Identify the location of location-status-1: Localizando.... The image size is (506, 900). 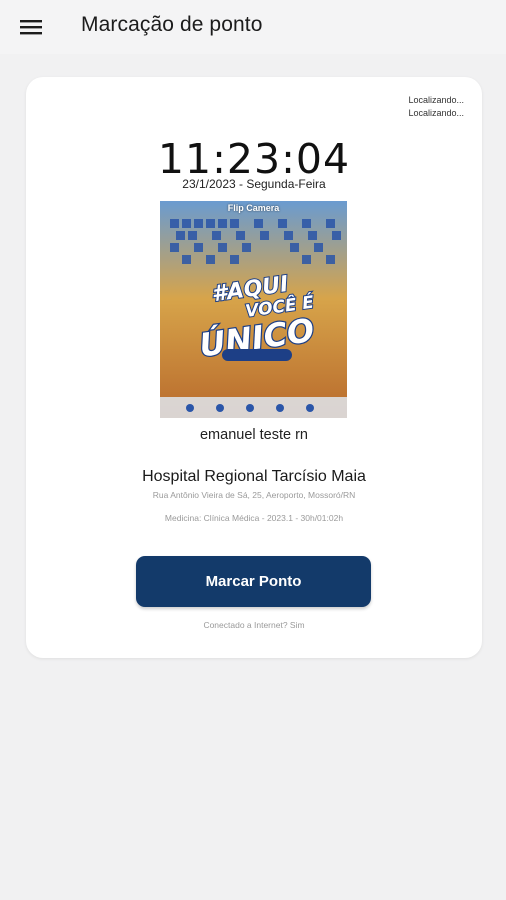
(436, 100).